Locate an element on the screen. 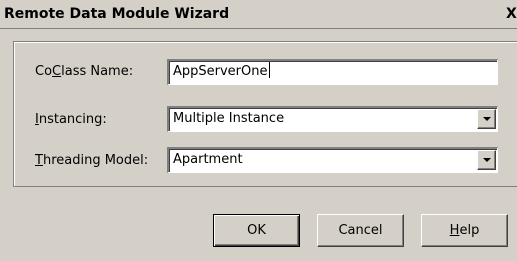  threading-dropdown-button is located at coordinates (486, 160).